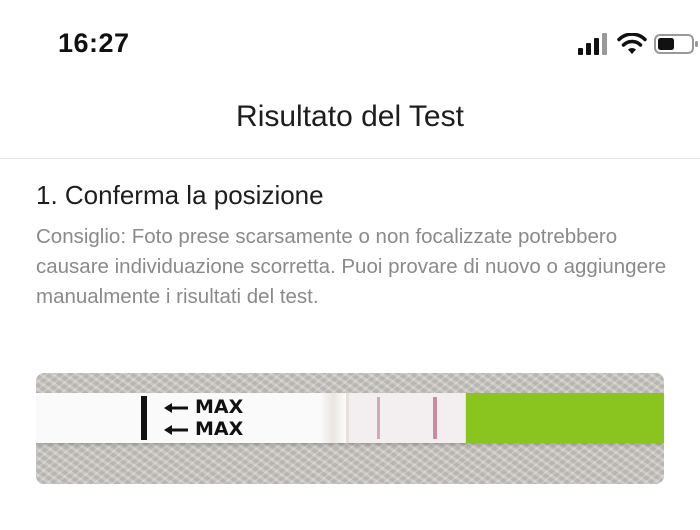 This screenshot has width=700, height=530. I want to click on strip-handle, so click(565, 418).